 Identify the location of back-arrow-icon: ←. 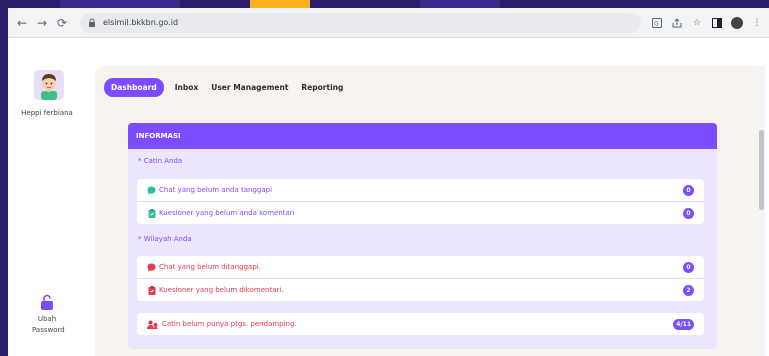
(22, 23).